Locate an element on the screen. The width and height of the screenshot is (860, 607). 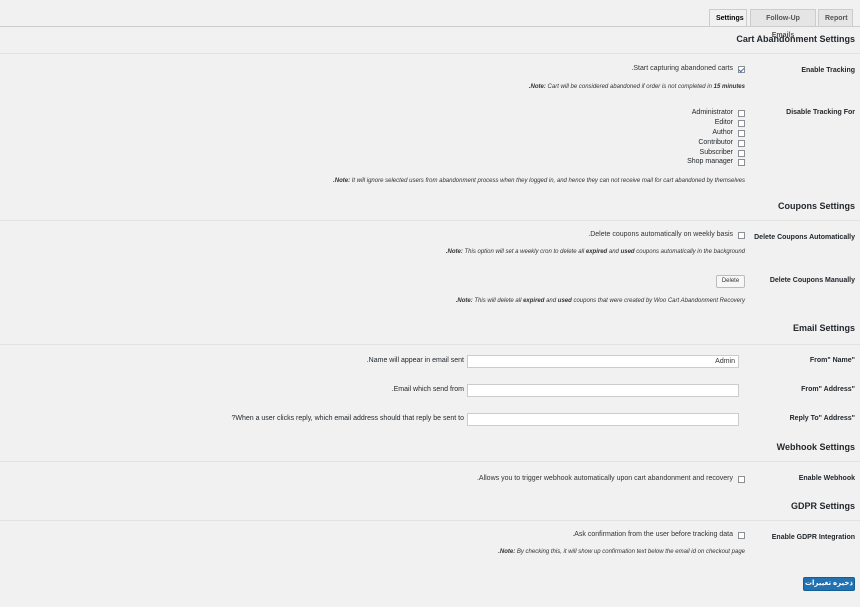
tabs-divider is located at coordinates (430, 26).